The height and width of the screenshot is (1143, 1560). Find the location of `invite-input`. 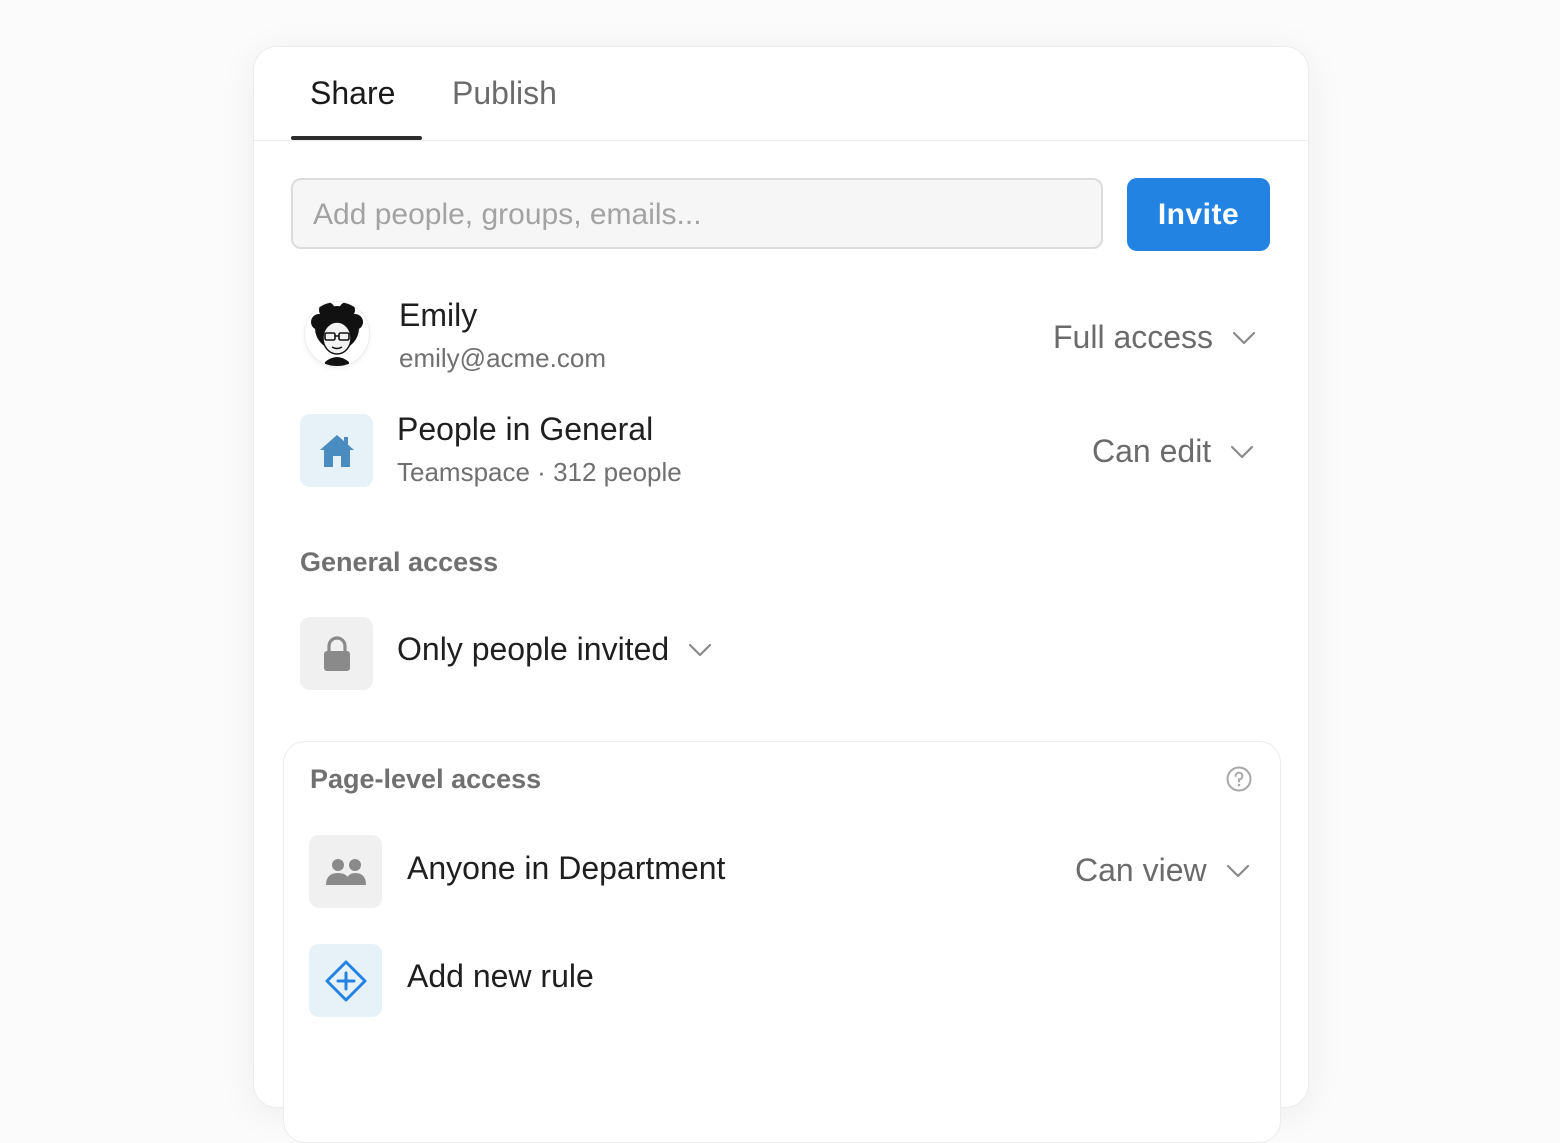

invite-input is located at coordinates (698, 214).